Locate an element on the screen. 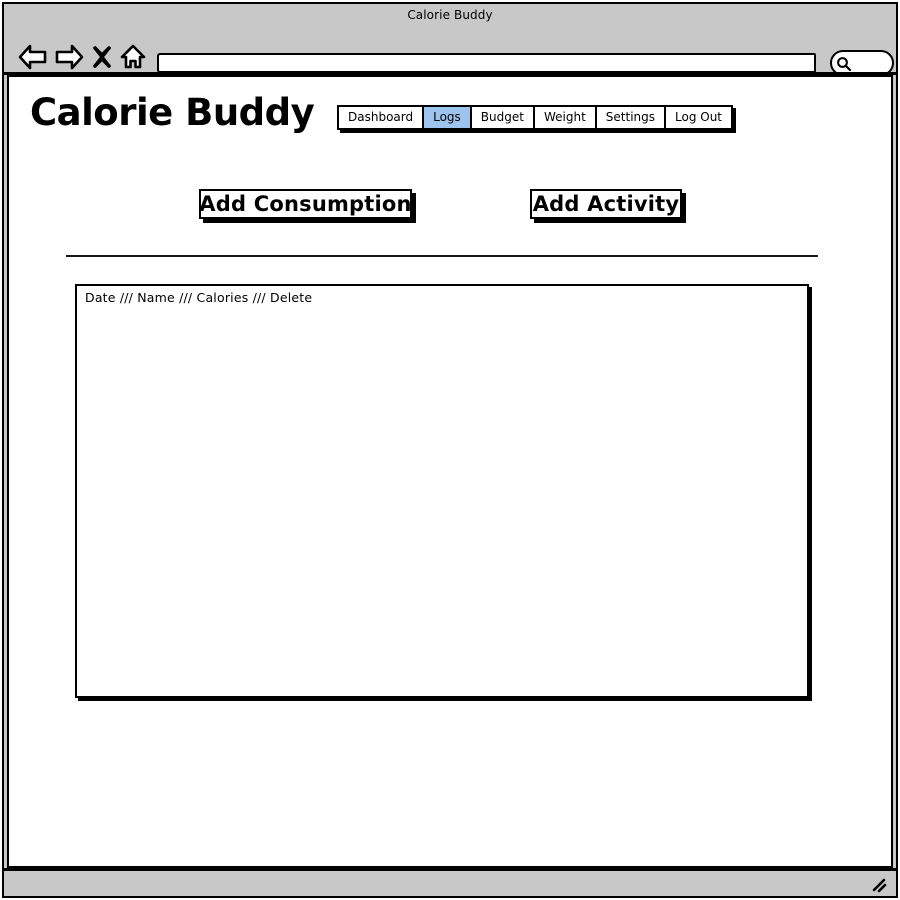 This screenshot has height=900, width=900. page-title: Calorie Buddy is located at coordinates (172, 112).